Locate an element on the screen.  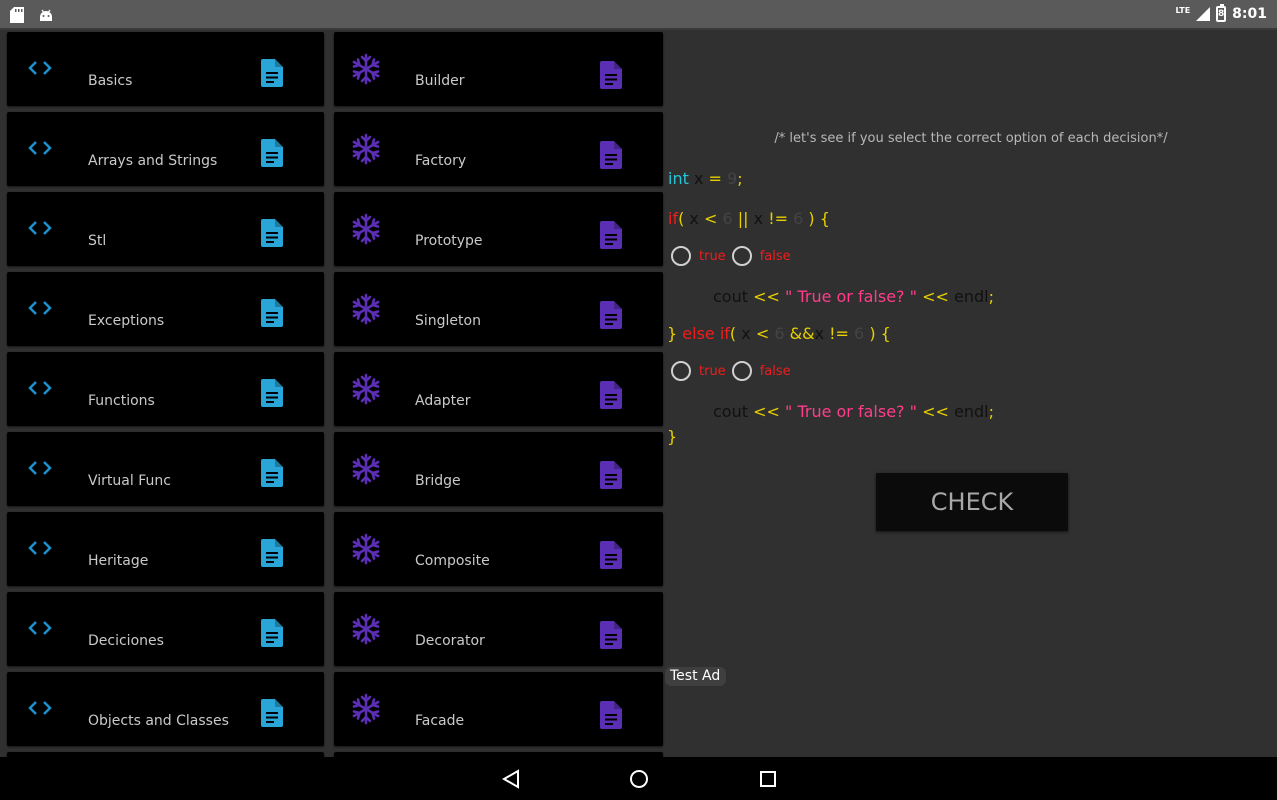
sd-card-icon is located at coordinates (17, 15).